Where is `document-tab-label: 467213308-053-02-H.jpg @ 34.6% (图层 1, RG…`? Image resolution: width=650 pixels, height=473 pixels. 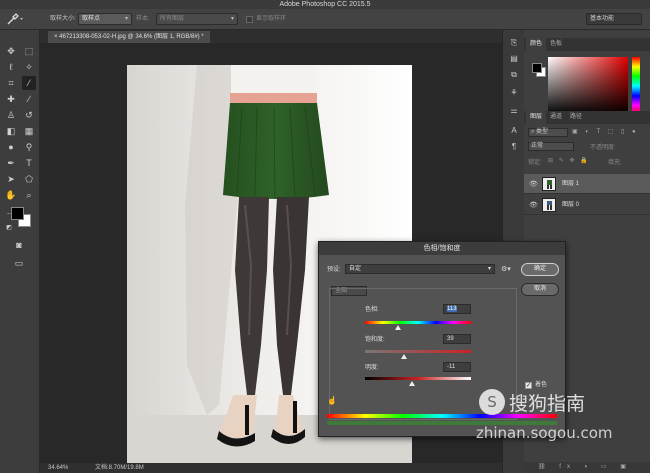
document-tab-label: 467213308-053-02-H.jpg @ 34.6% (图层 1, RG… is located at coordinates (131, 37).